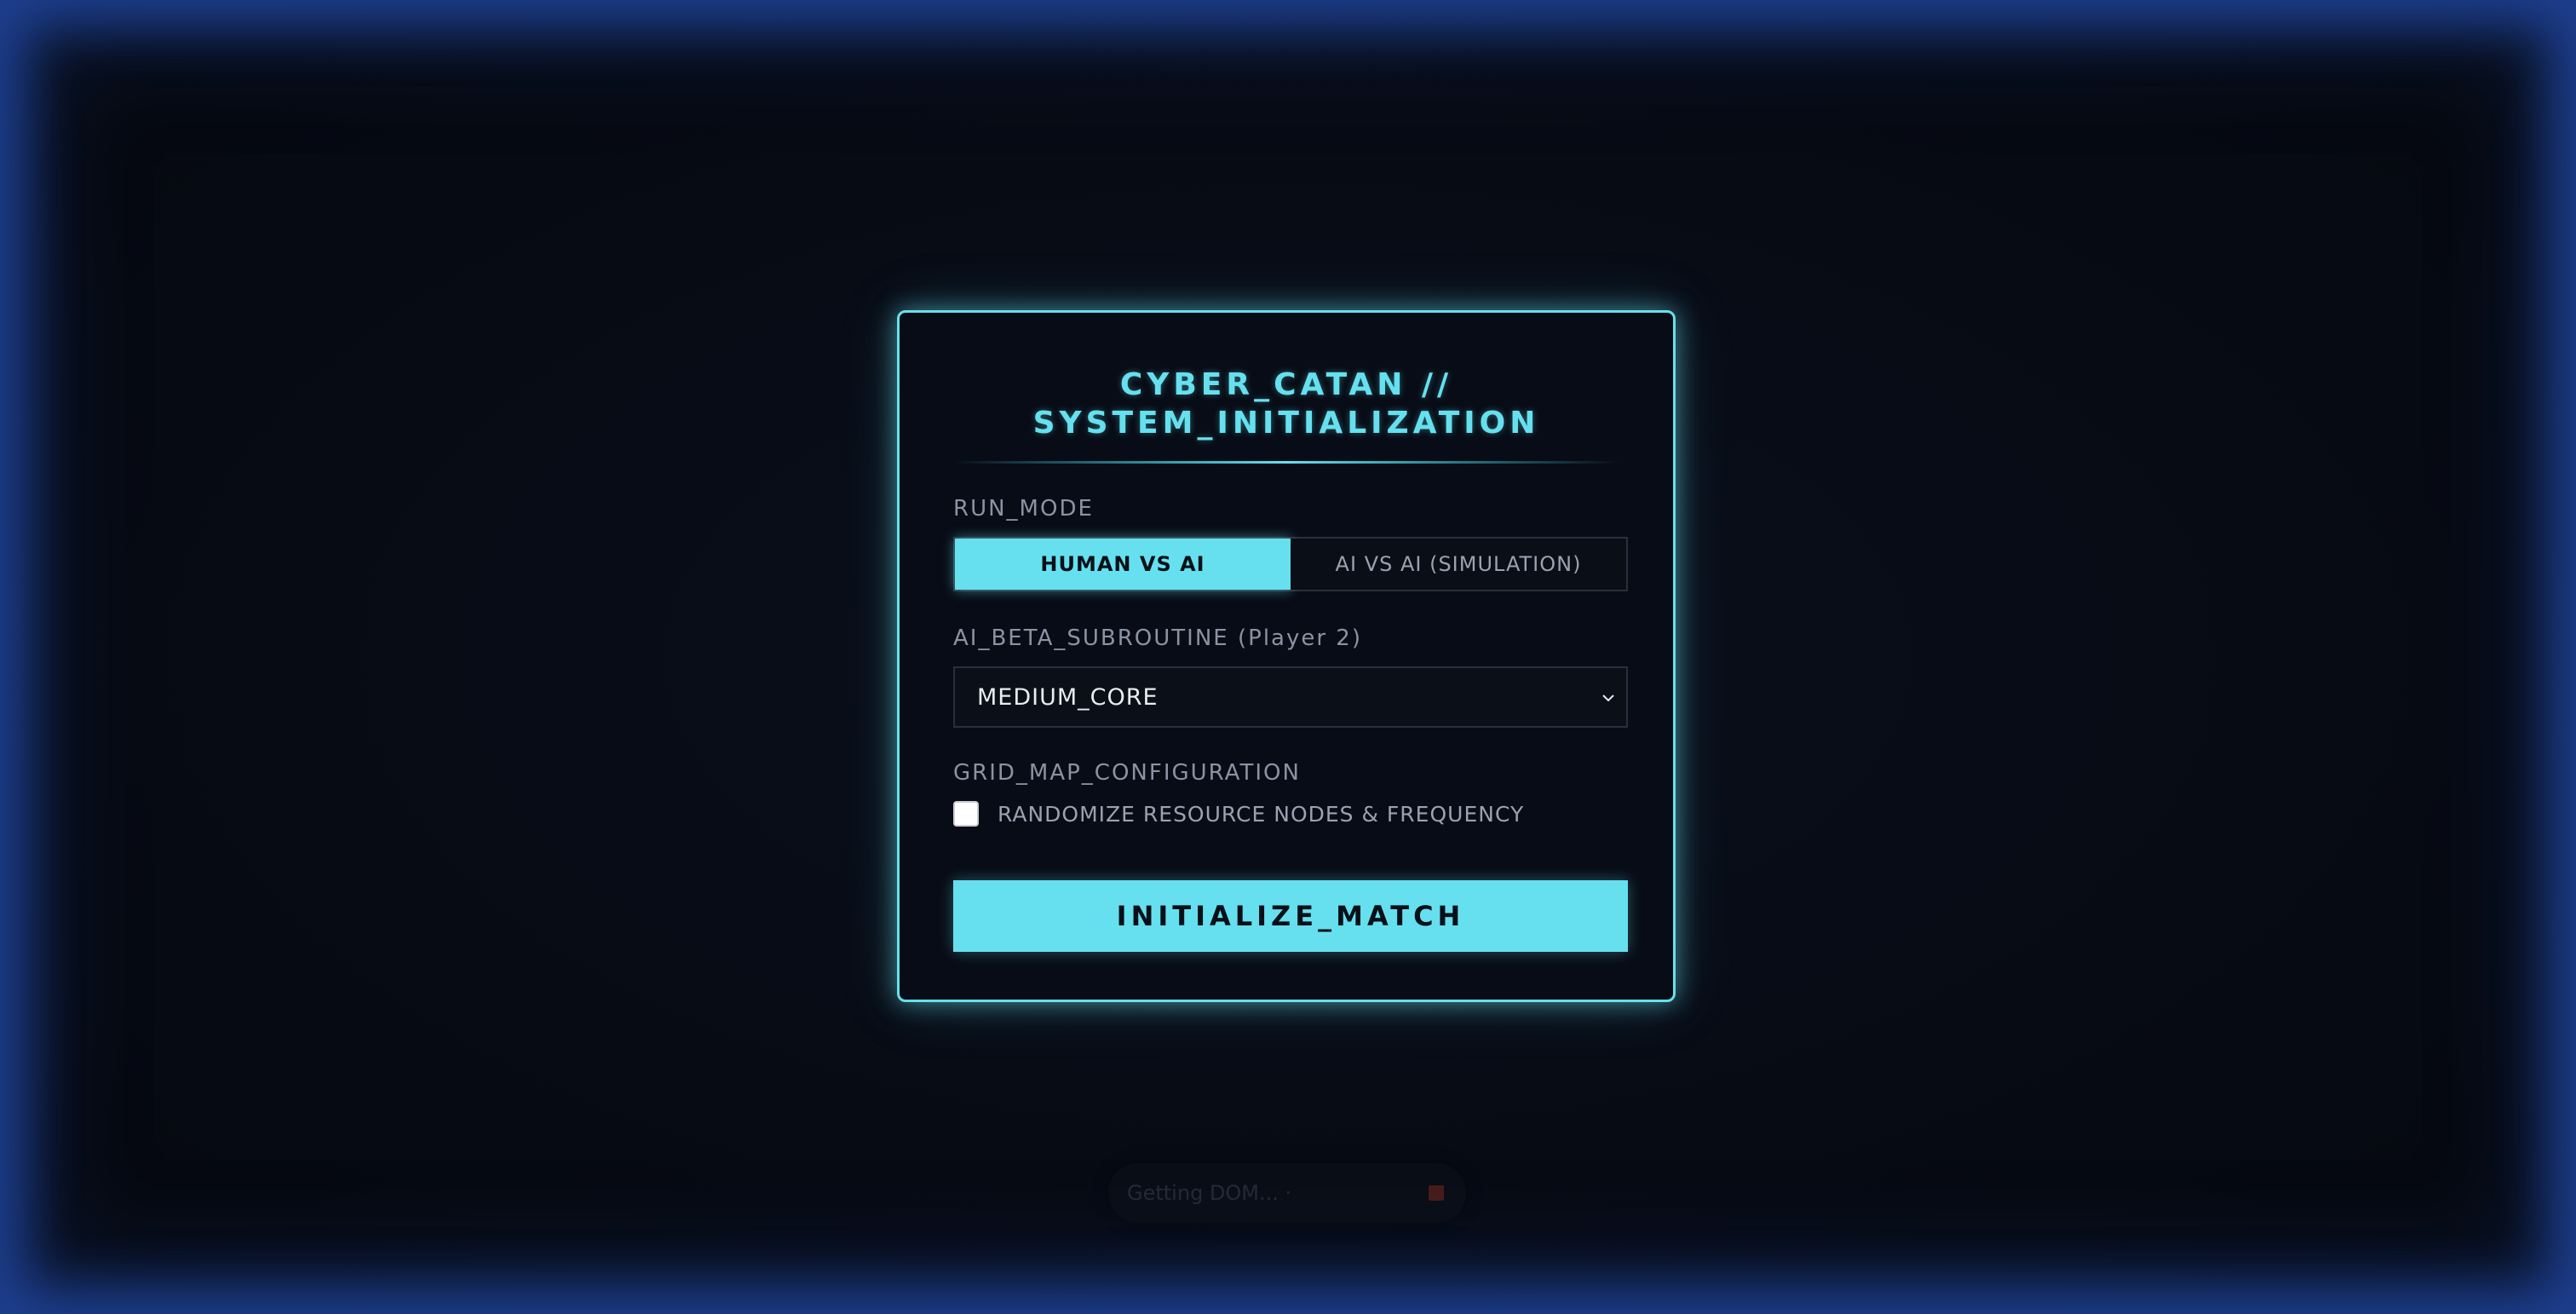 The width and height of the screenshot is (2576, 1314). Describe the element at coordinates (1157, 638) in the screenshot. I see `ai-subroutine-label: AI_BETA_SUBROUTINE (Player 2)` at that location.